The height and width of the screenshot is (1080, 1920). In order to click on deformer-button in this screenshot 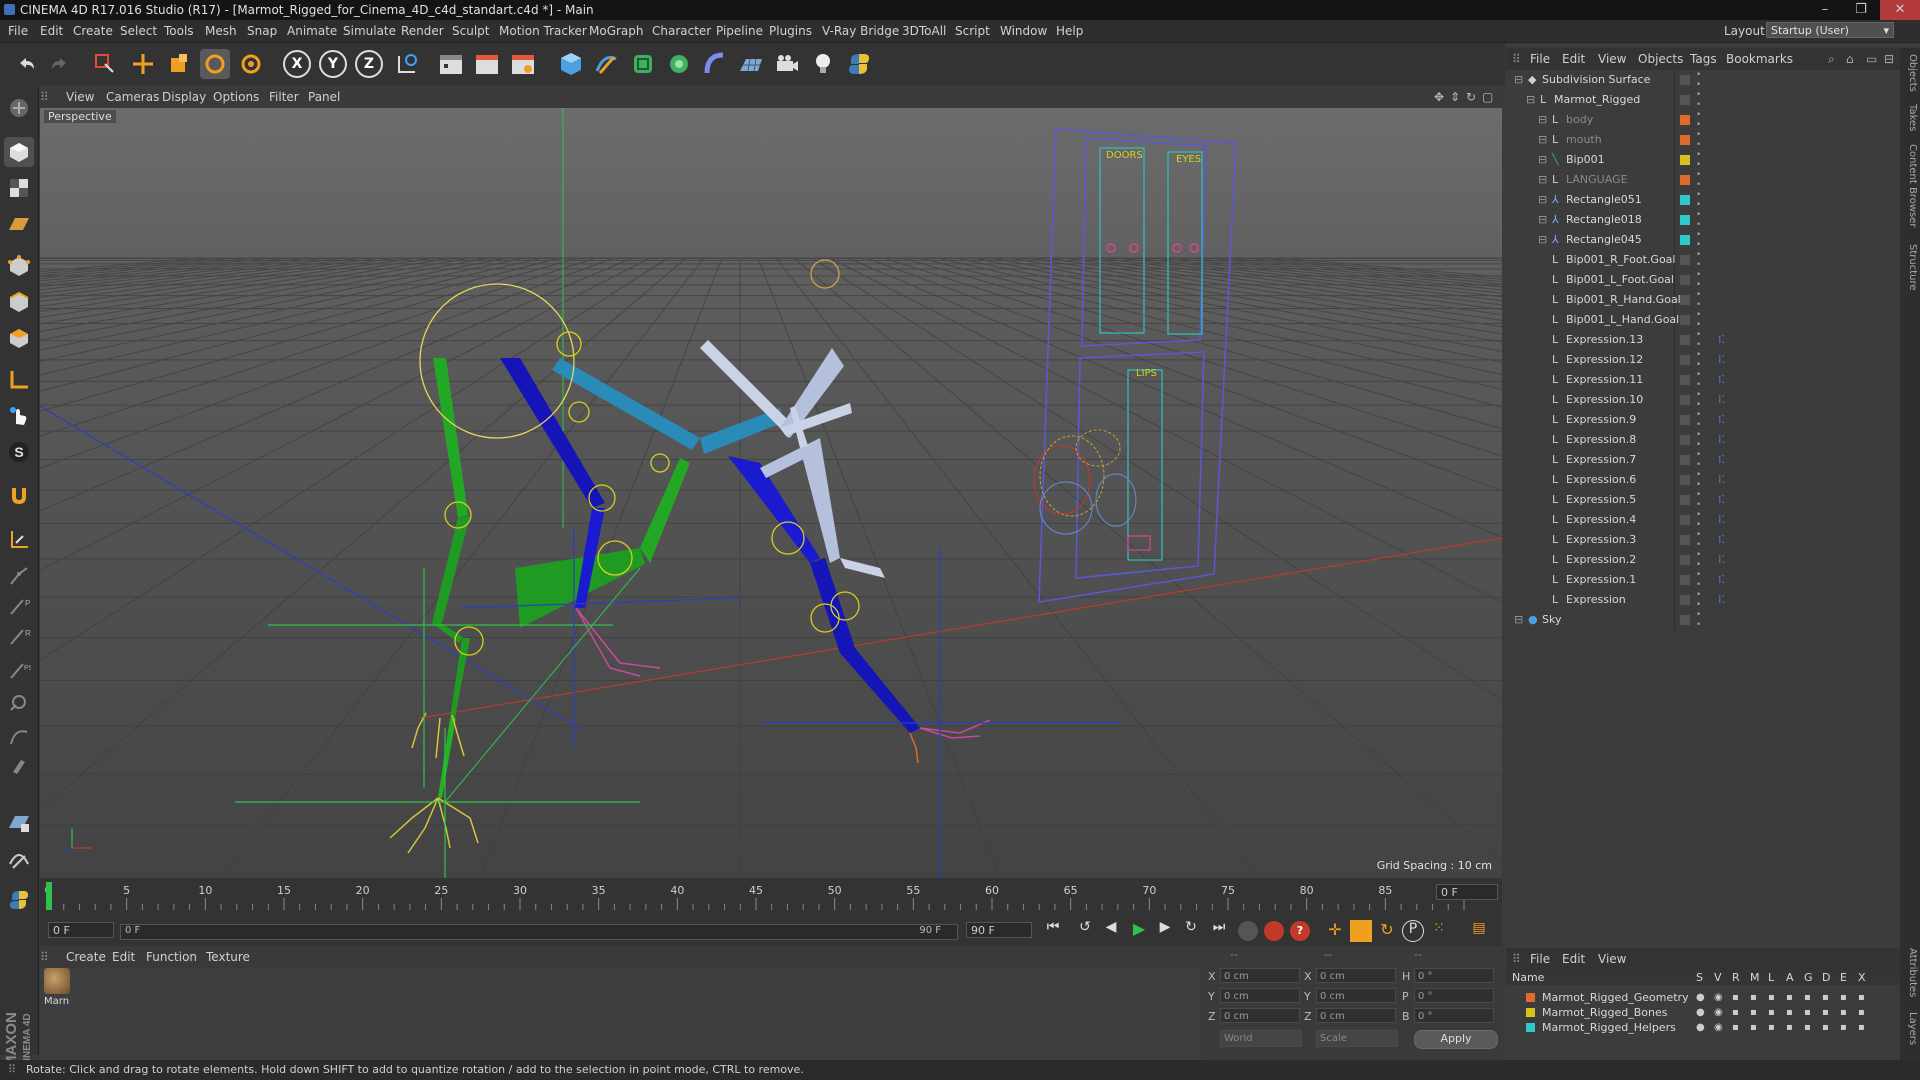, I will do `click(715, 64)`.